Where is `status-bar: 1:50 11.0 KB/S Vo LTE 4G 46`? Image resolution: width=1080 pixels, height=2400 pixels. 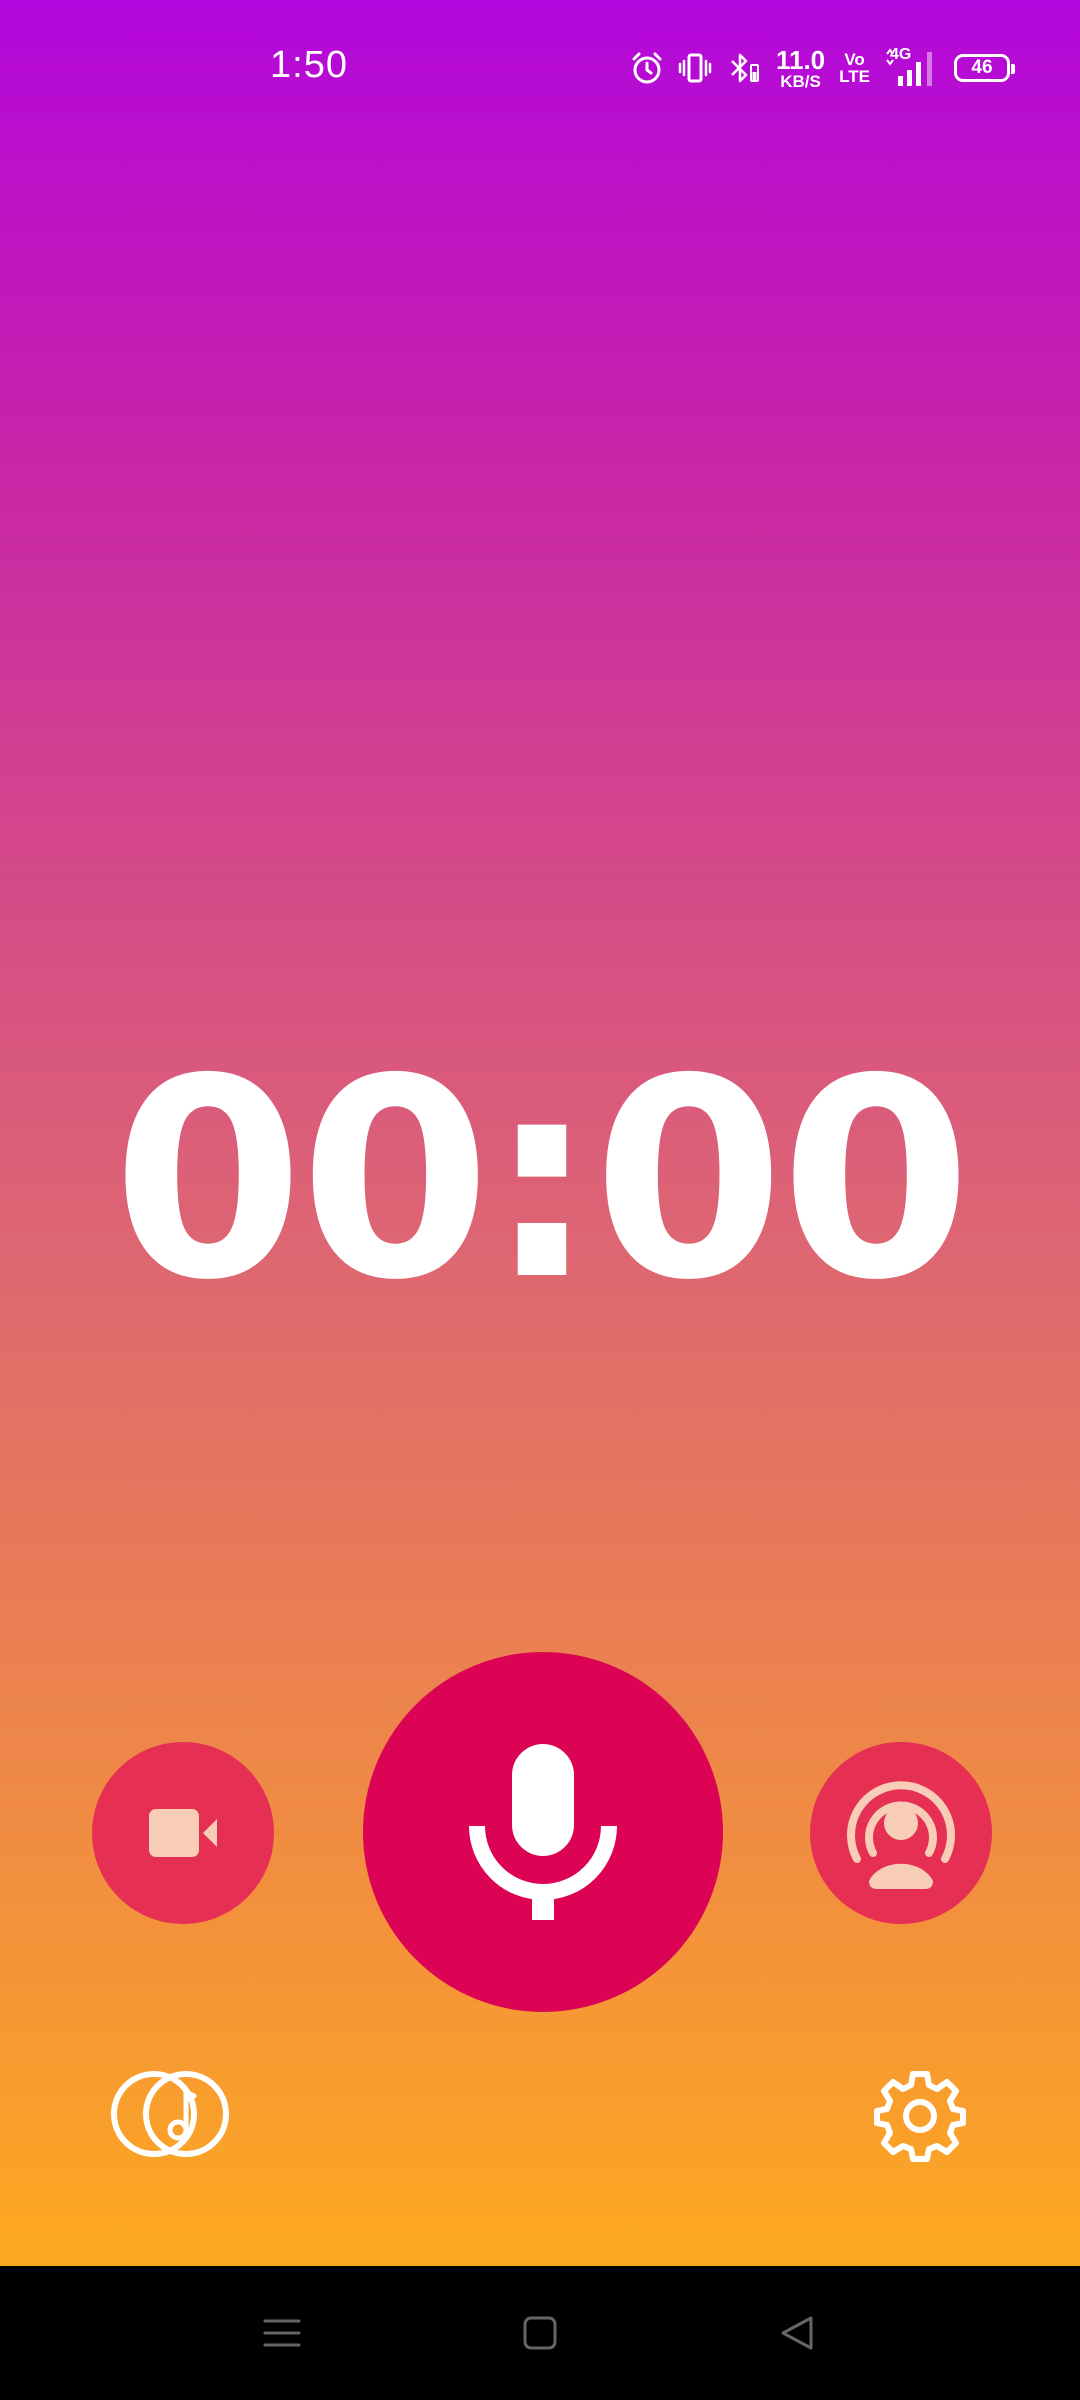
status-bar: 1:50 11.0 KB/S Vo LTE 4G 46 is located at coordinates (540, 70).